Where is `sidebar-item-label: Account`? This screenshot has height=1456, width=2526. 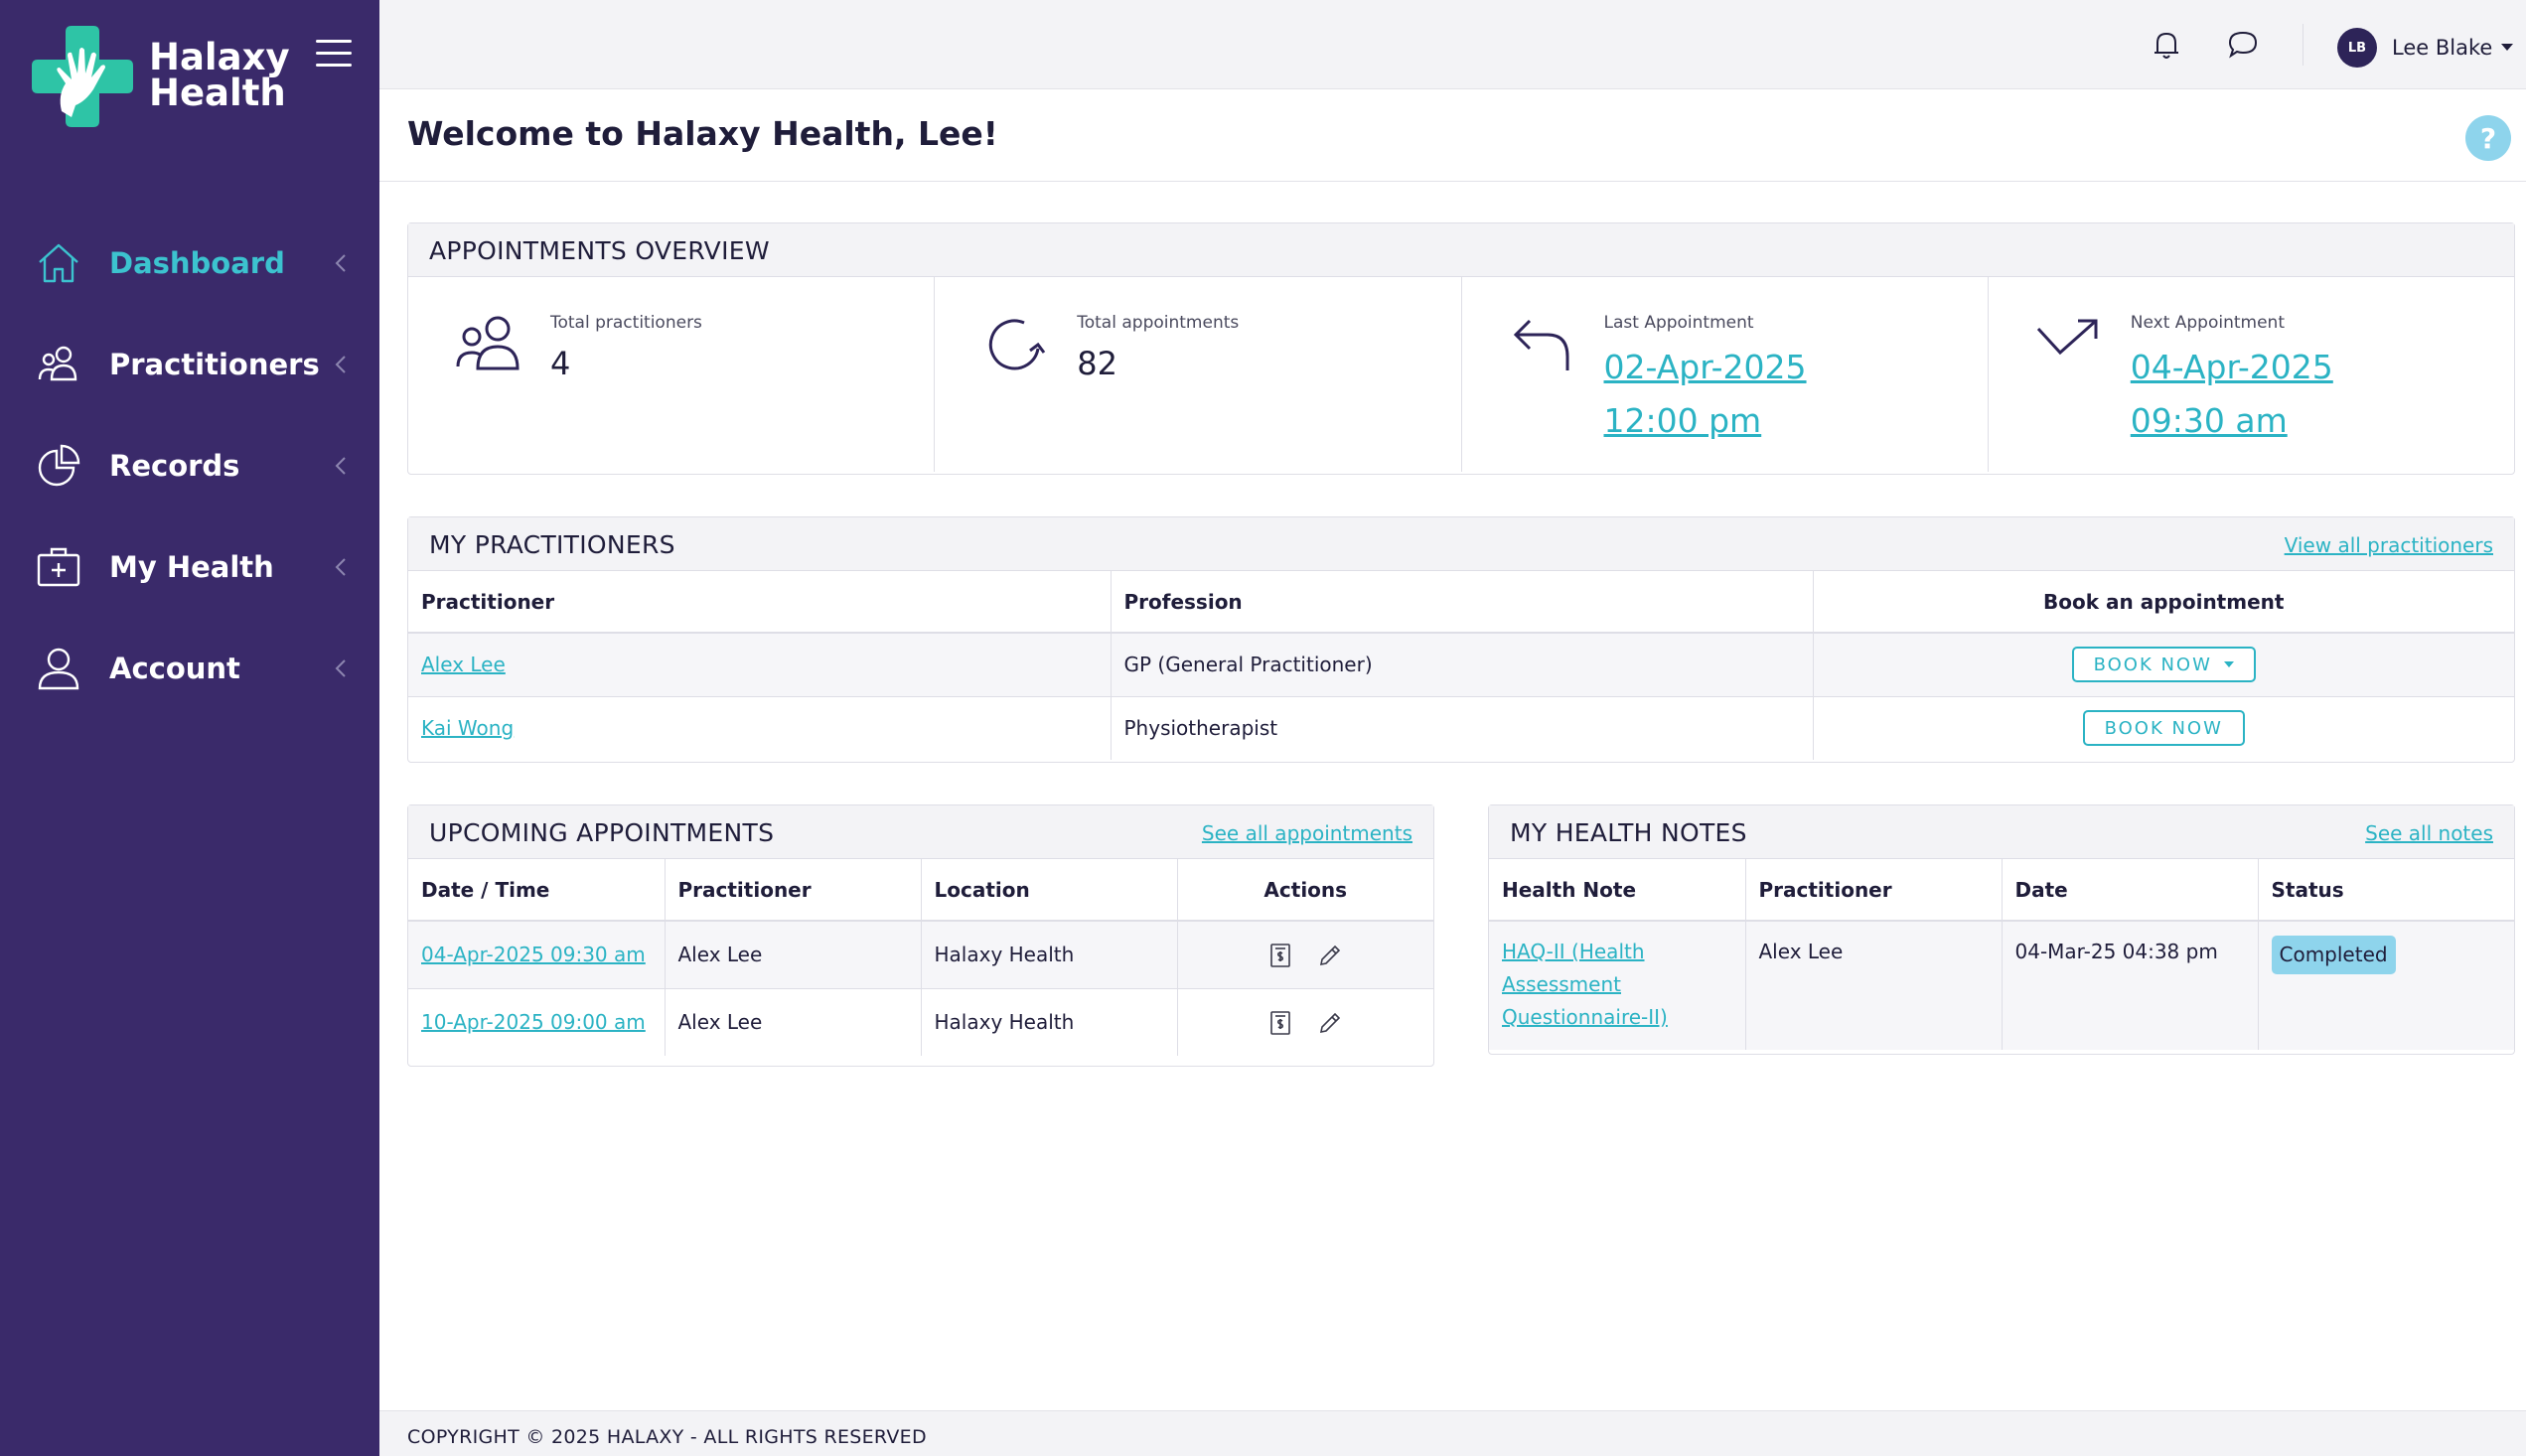 sidebar-item-label: Account is located at coordinates (174, 669).